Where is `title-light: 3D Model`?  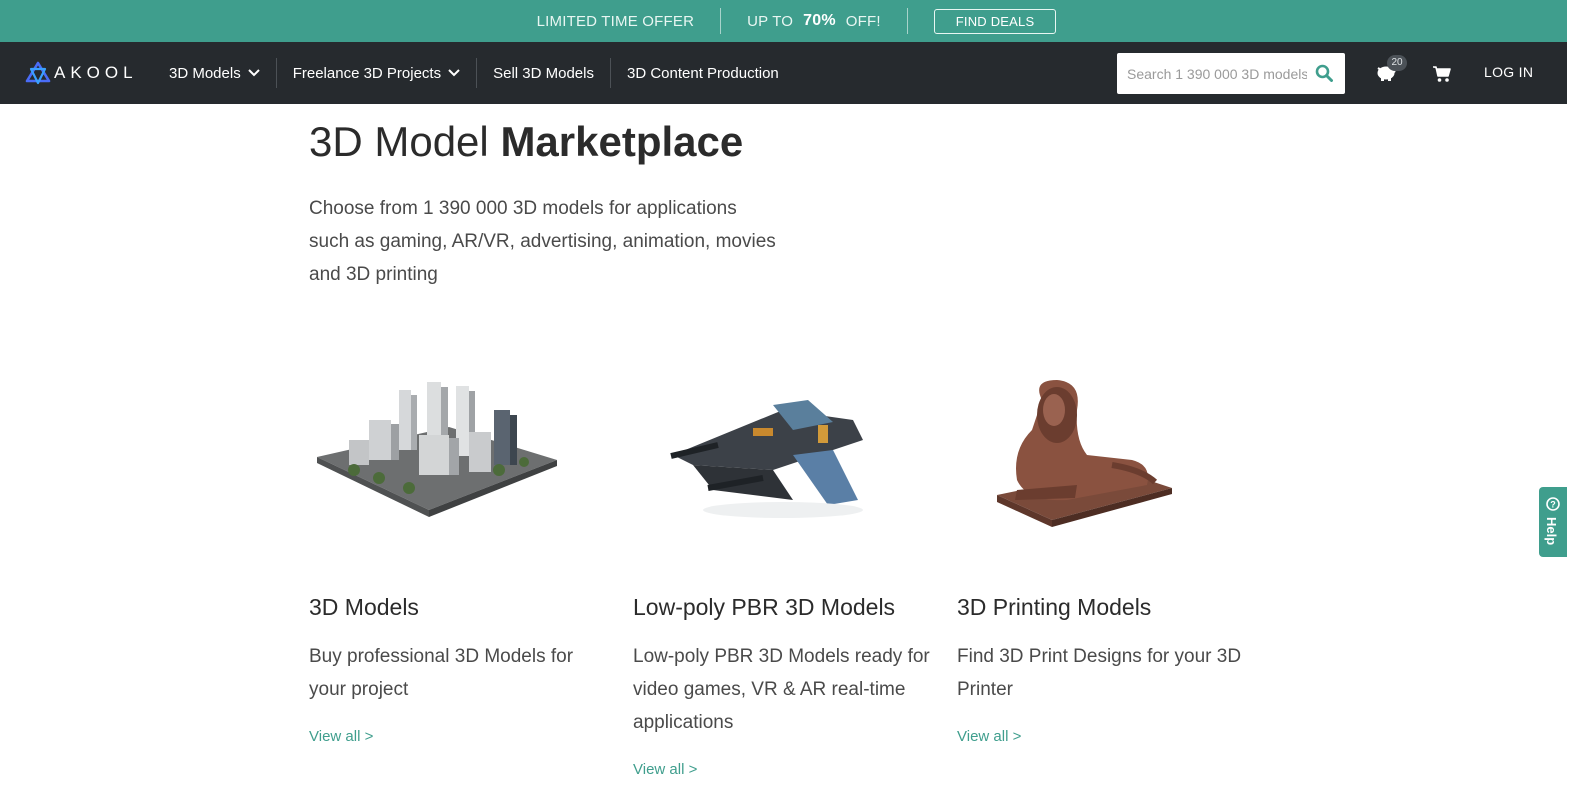 title-light: 3D Model is located at coordinates (399, 141).